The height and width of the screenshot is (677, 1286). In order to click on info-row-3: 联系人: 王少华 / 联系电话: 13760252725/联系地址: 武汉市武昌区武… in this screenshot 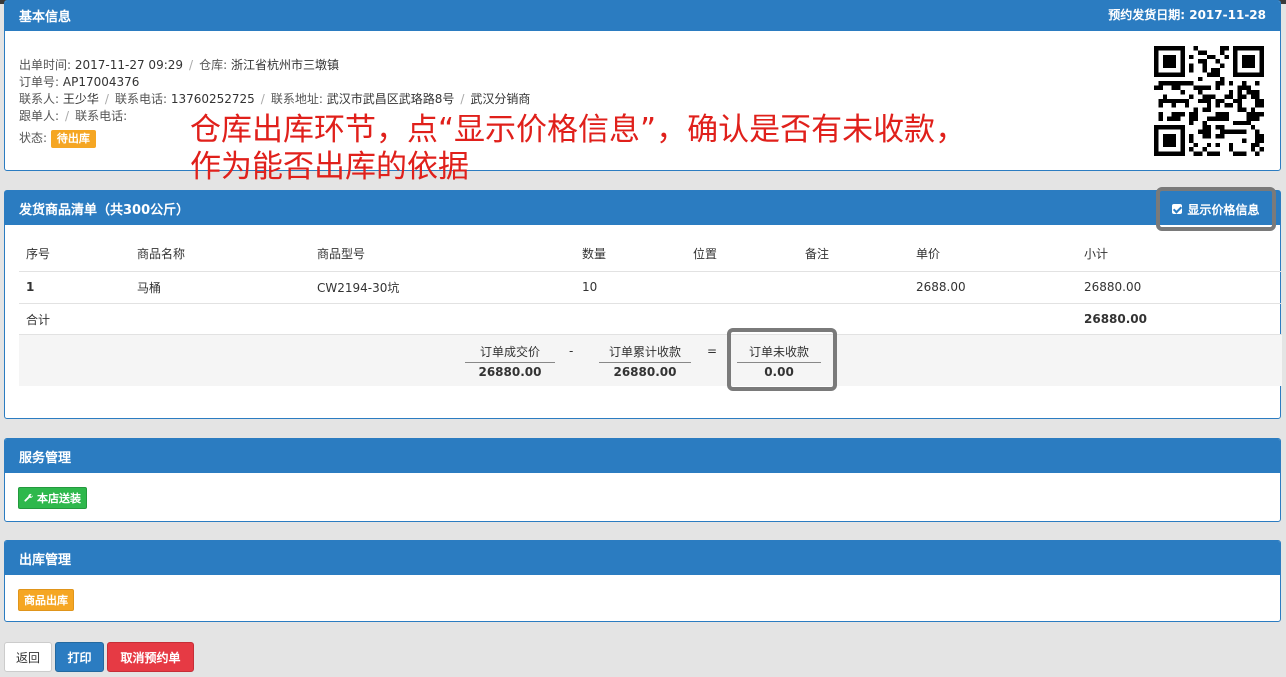, I will do `click(275, 99)`.